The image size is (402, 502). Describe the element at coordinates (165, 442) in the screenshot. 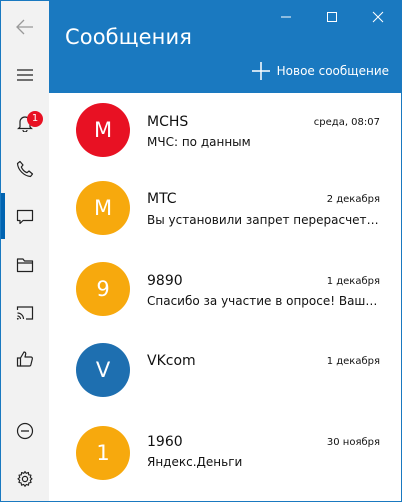

I see `contact-name: 1960` at that location.